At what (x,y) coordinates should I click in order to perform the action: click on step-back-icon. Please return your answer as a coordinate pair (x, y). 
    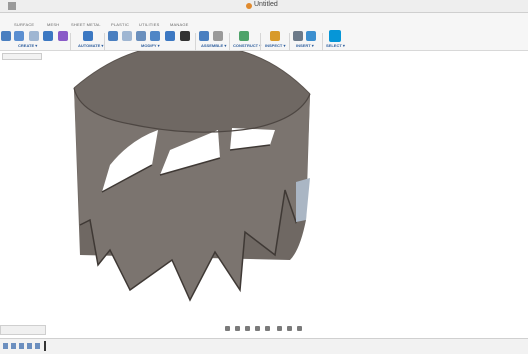
    Looking at the image, I should click on (13, 346).